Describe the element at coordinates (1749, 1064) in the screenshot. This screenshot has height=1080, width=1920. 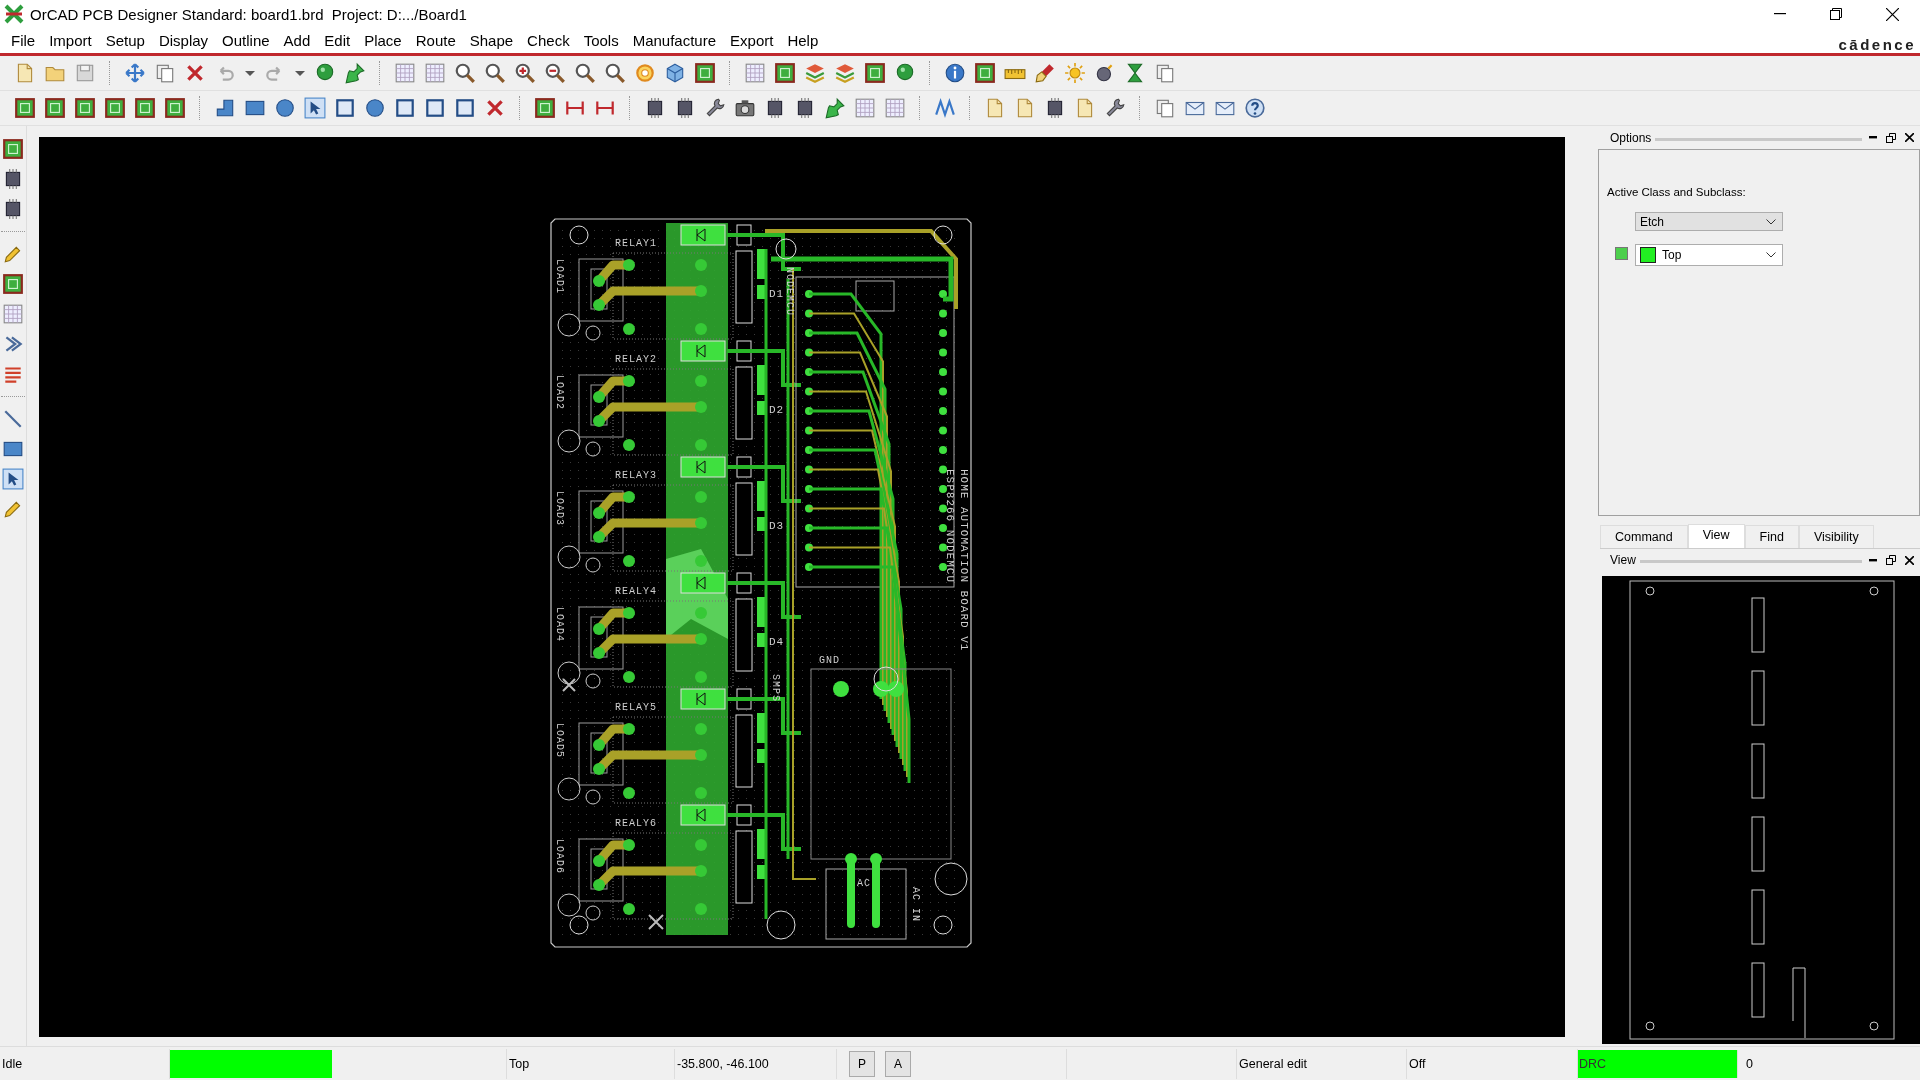
I see `drc-count: 0` at that location.